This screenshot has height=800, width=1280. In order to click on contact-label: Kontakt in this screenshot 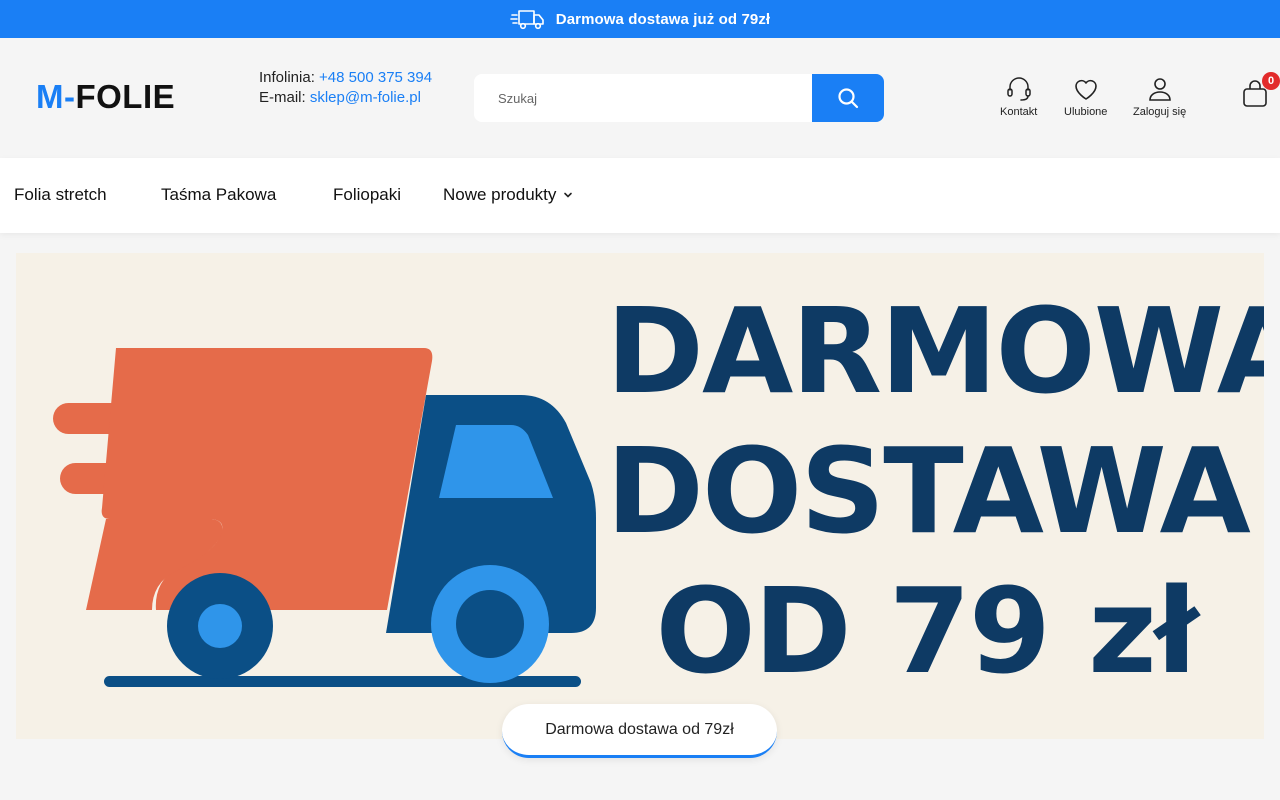, I will do `click(1019, 112)`.